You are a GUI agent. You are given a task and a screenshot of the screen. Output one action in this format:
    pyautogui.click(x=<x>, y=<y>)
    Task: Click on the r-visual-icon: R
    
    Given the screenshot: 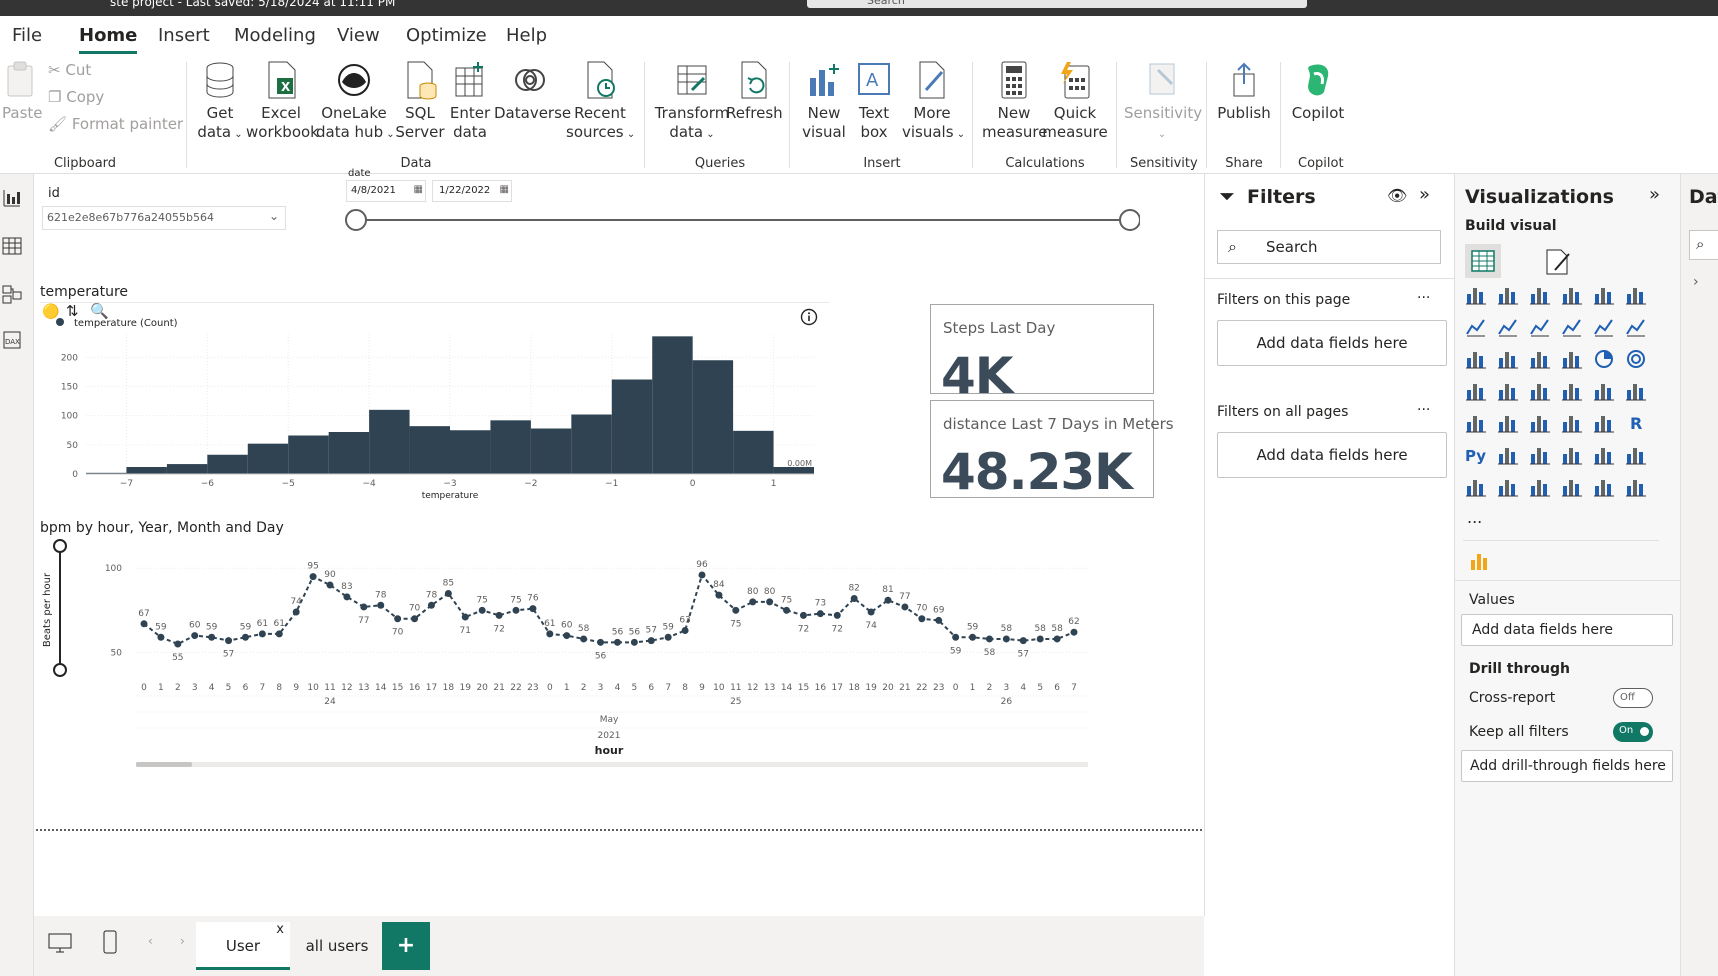 What is the action you would take?
    pyautogui.click(x=1636, y=423)
    